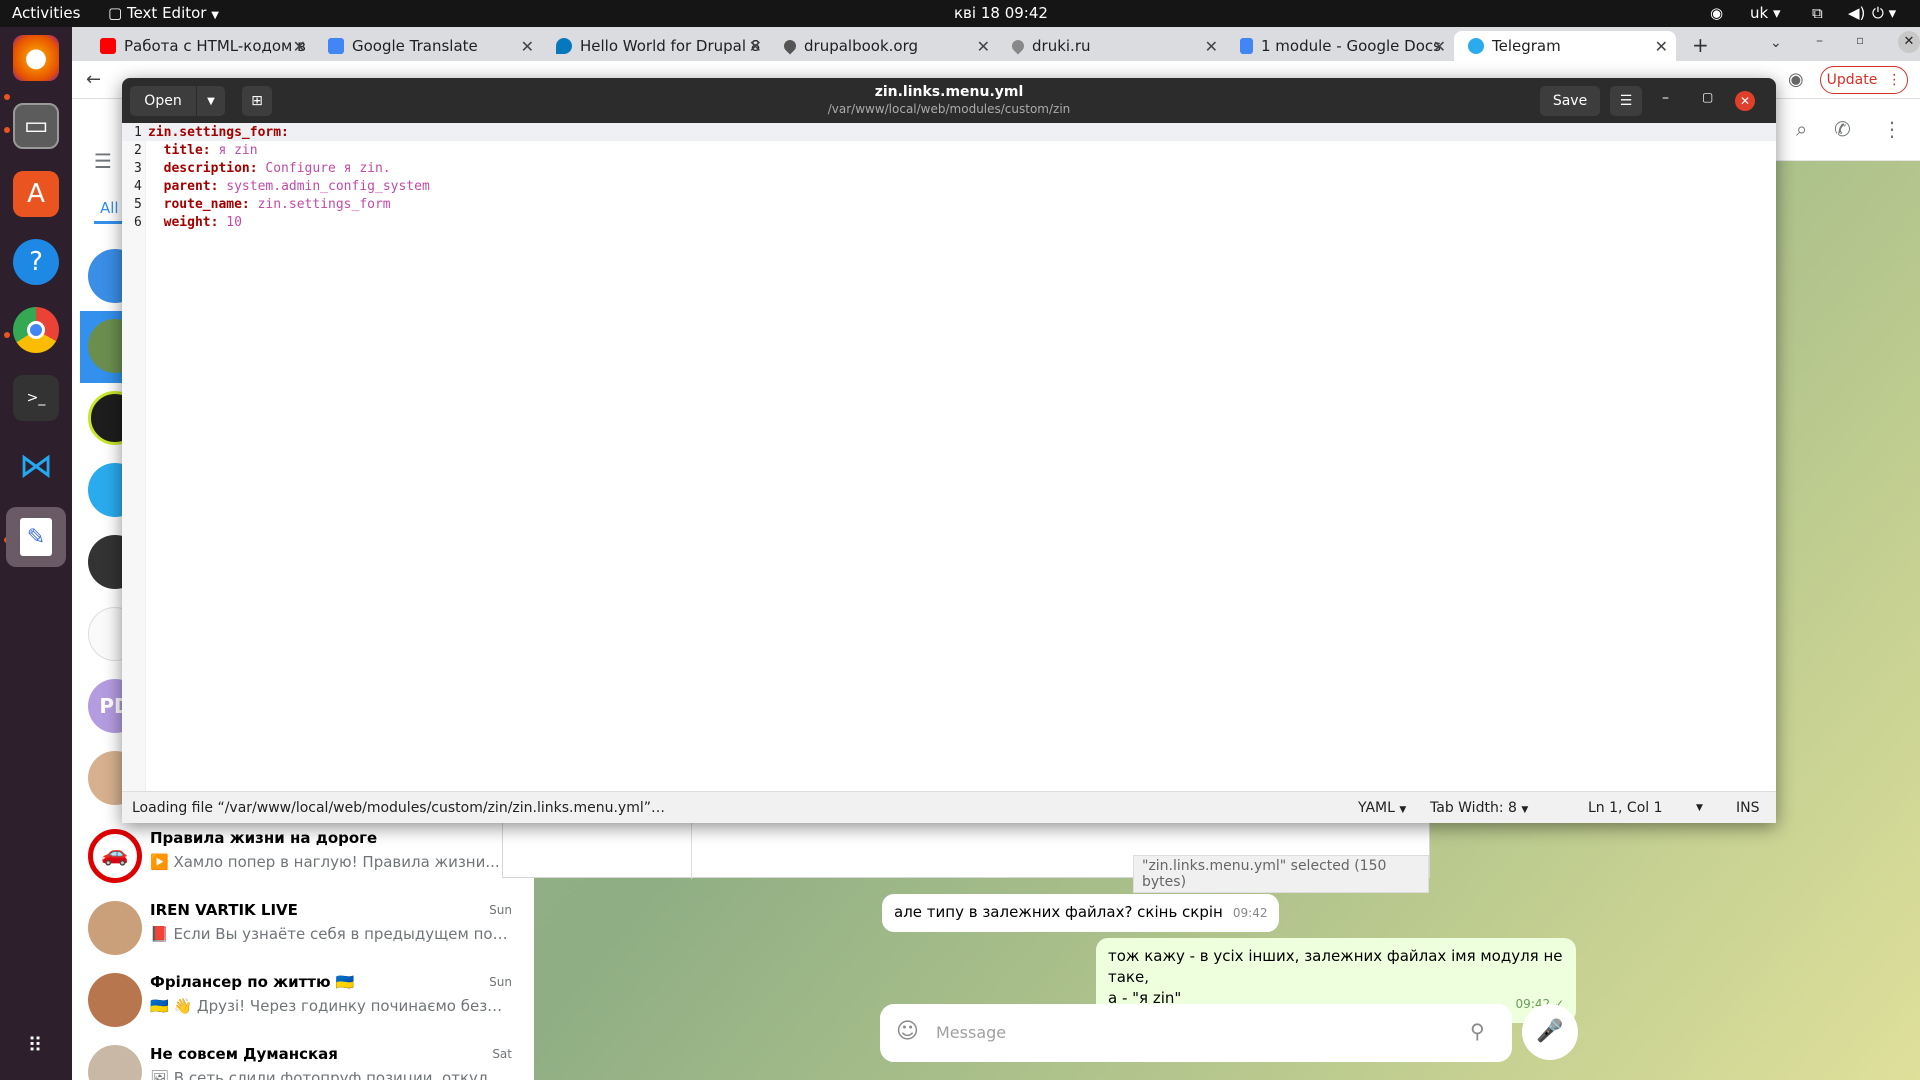 The height and width of the screenshot is (1080, 1920). I want to click on tab-drupalbook: drupalbook.org ✕, so click(884, 46).